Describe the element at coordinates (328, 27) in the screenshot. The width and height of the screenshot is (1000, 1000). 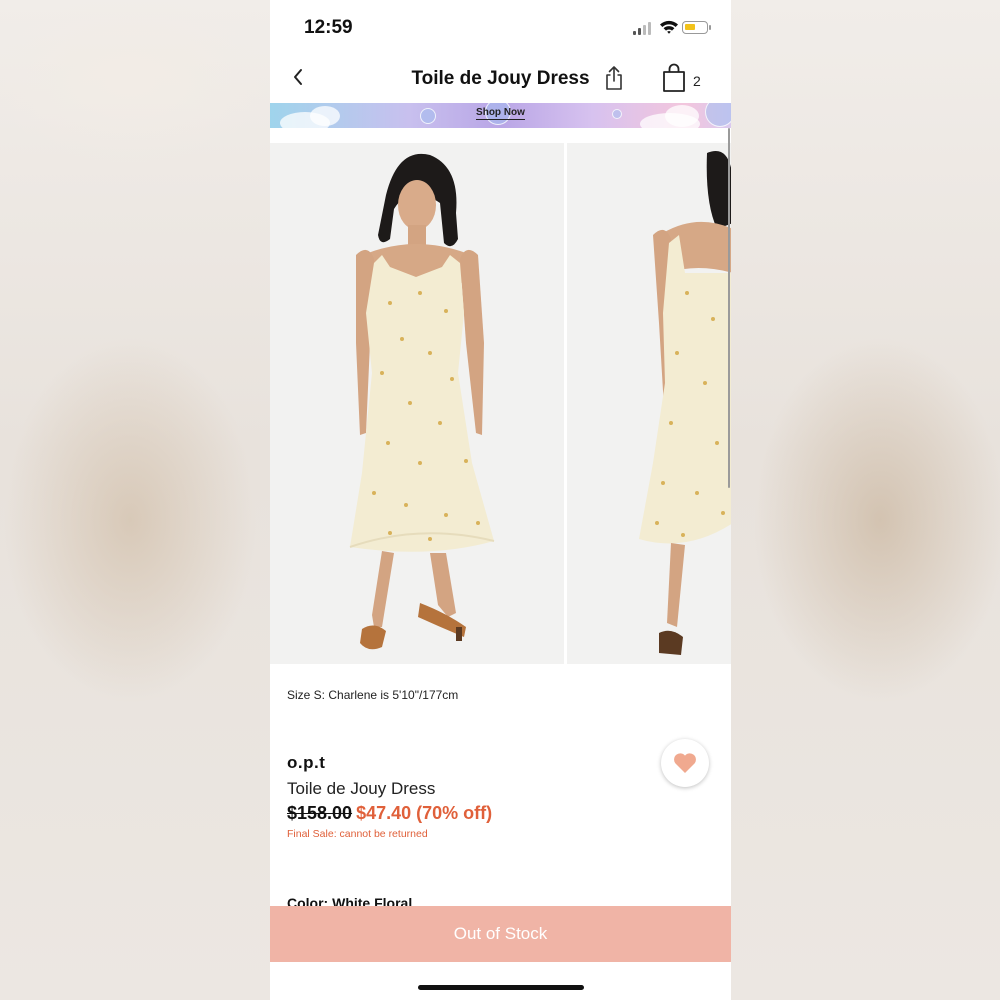
I see `status-time: 12:59` at that location.